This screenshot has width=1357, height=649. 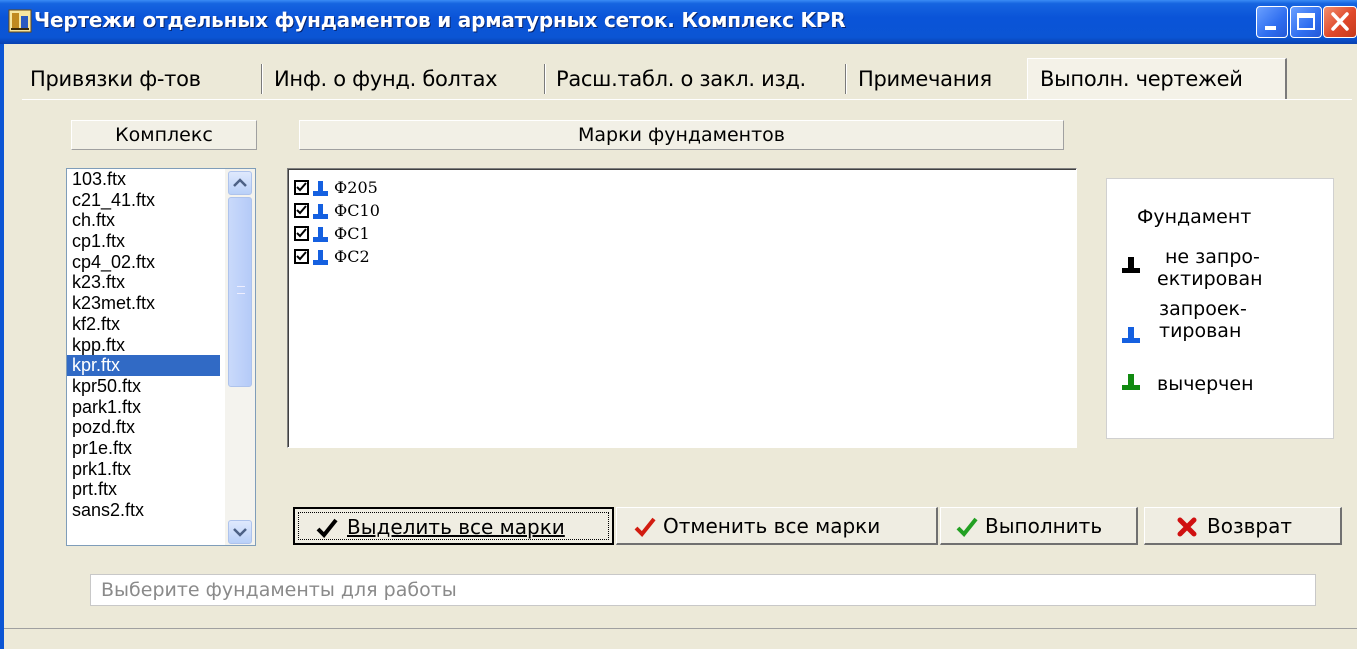 I want to click on select-all-marks-button: Выделить все марки, so click(x=453, y=526).